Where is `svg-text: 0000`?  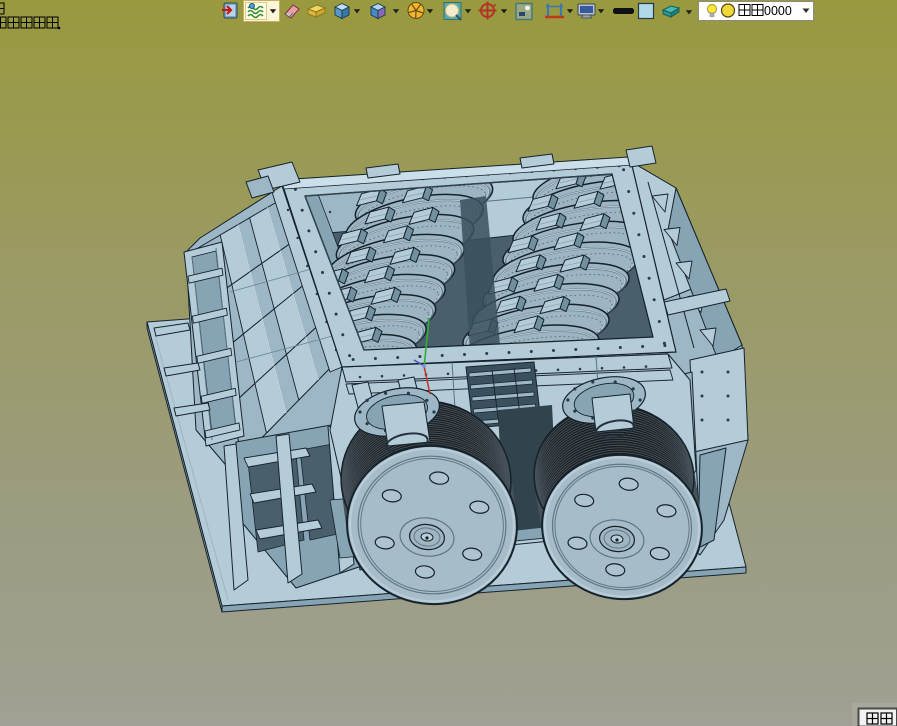 svg-text: 0000 is located at coordinates (778, 11).